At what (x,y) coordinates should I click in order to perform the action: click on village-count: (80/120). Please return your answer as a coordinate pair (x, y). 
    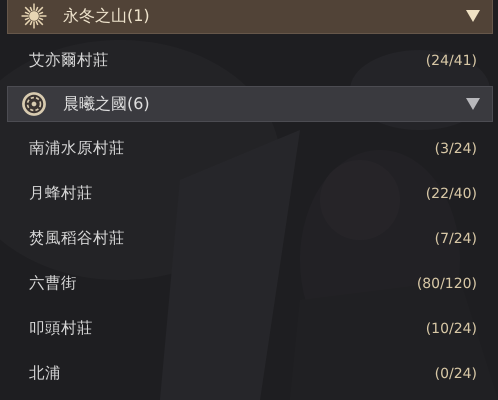
    Looking at the image, I should click on (446, 284).